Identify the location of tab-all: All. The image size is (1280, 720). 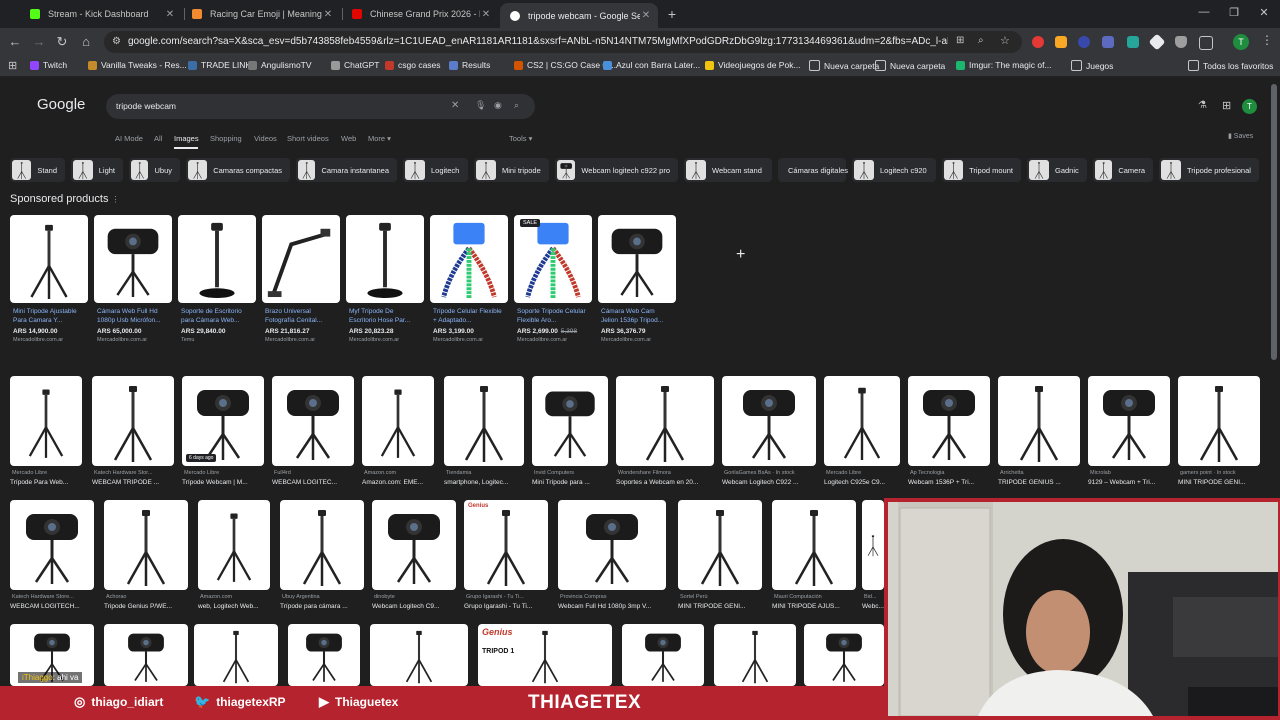
(158, 138).